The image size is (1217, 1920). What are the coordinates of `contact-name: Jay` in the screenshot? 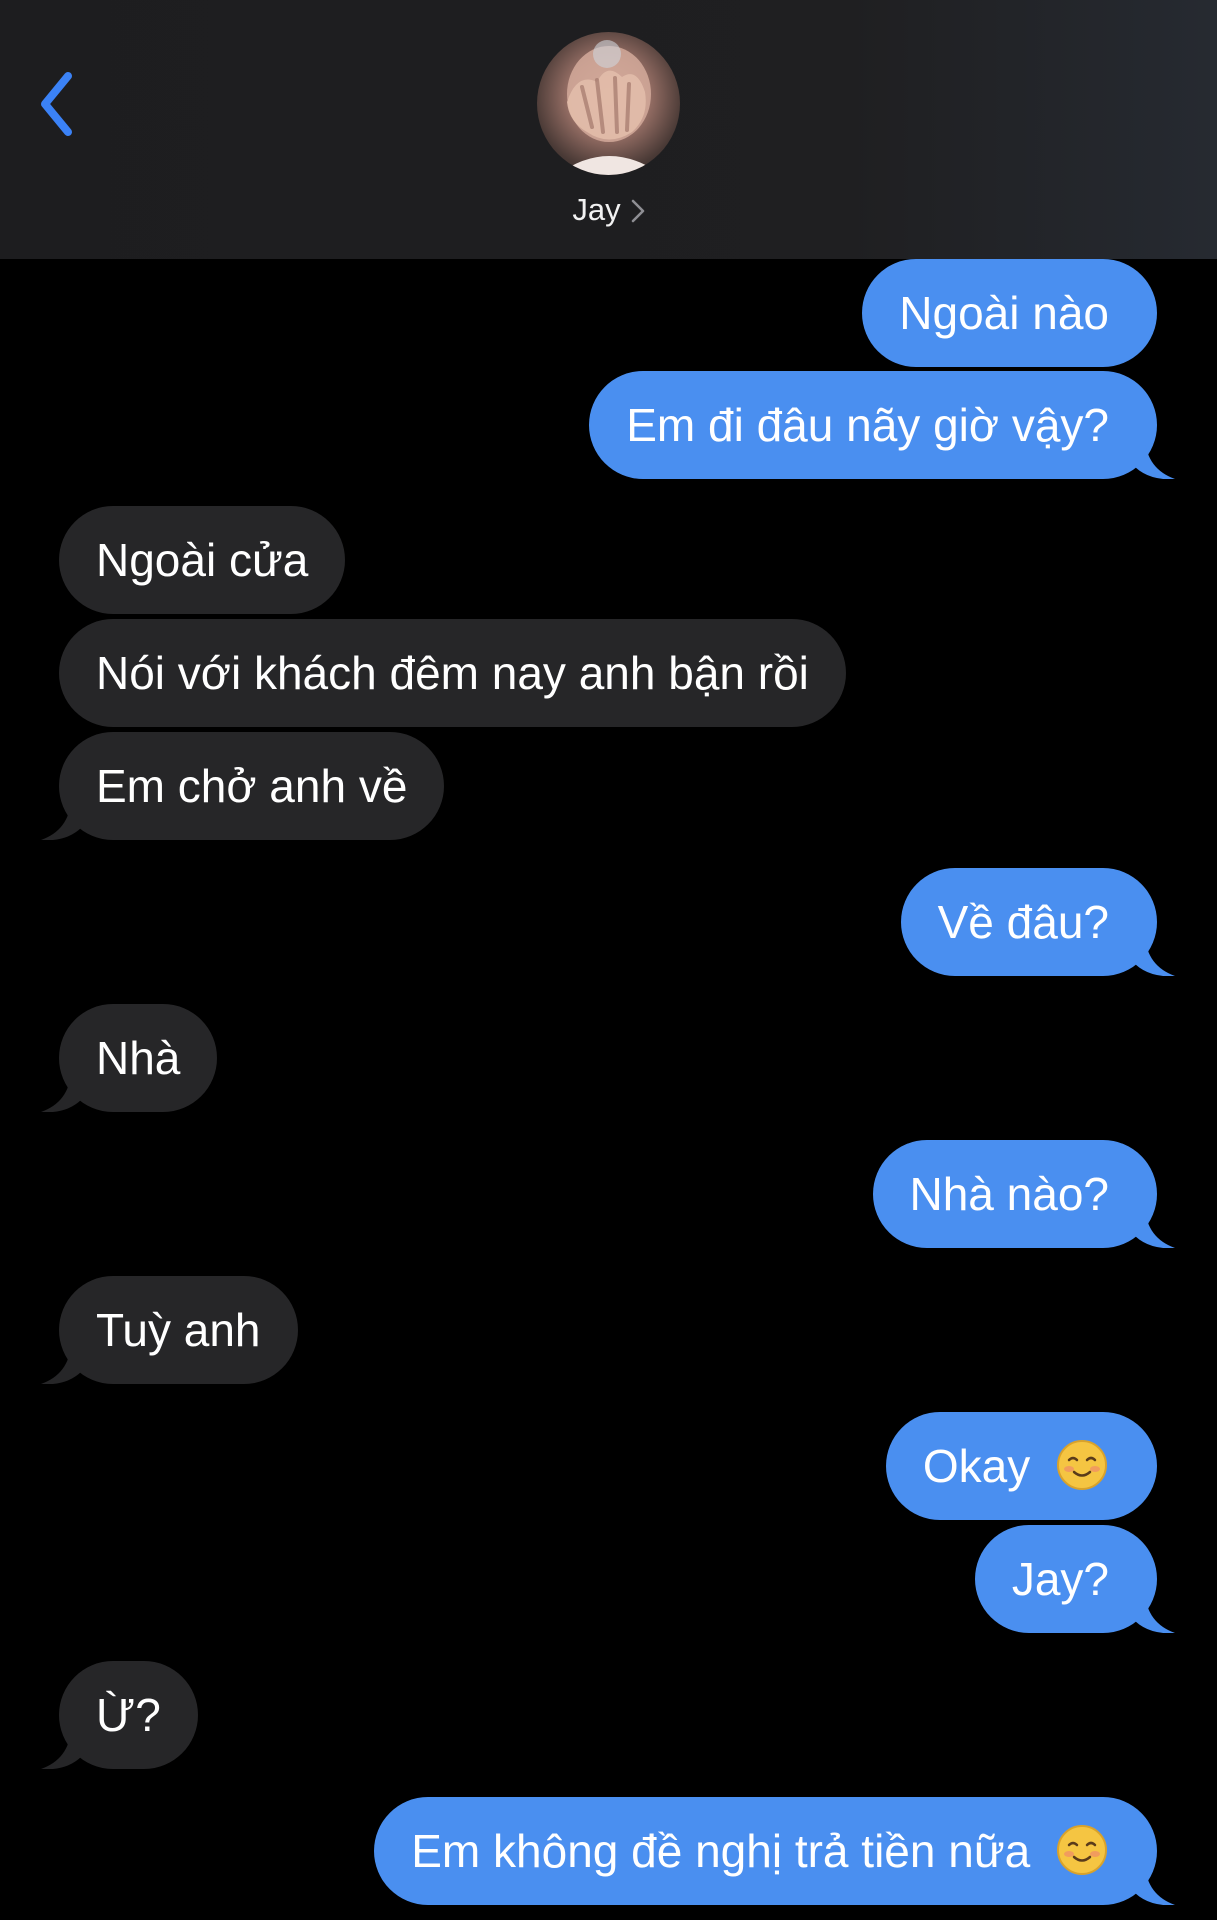 It's located at (596, 209).